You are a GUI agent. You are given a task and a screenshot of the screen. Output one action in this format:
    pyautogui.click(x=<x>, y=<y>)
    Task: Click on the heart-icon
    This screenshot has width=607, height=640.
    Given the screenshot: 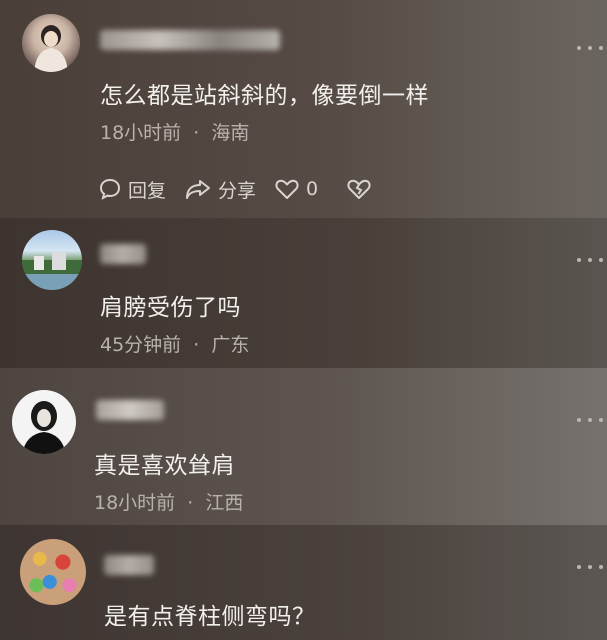 What is the action you would take?
    pyautogui.click(x=287, y=189)
    